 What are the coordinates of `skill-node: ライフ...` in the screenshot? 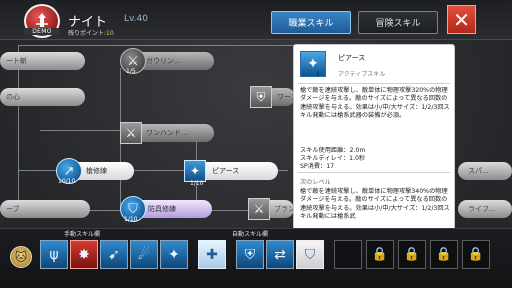 It's located at (485, 209).